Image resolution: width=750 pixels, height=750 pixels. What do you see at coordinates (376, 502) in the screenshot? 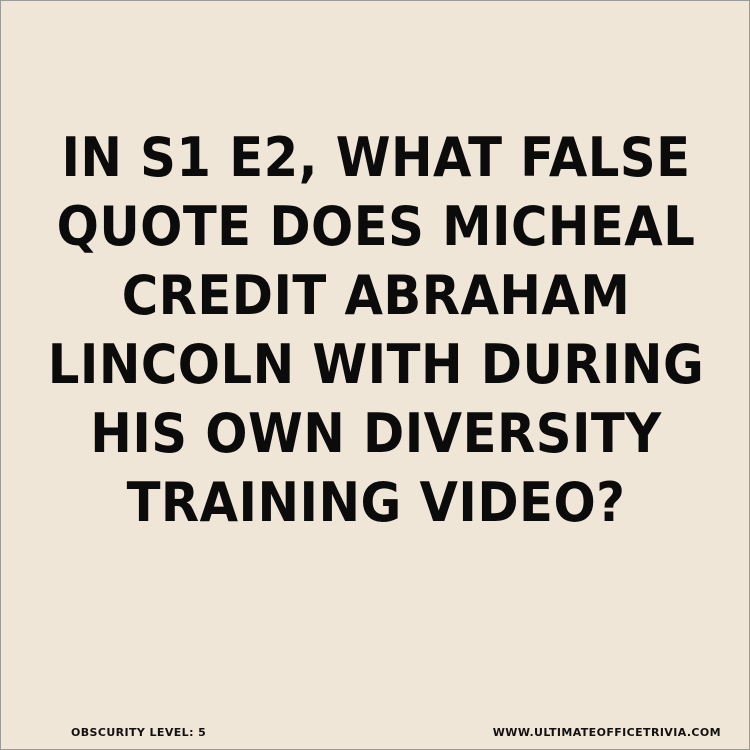
I see `question-line-6: TRAINING VIDEO?` at bounding box center [376, 502].